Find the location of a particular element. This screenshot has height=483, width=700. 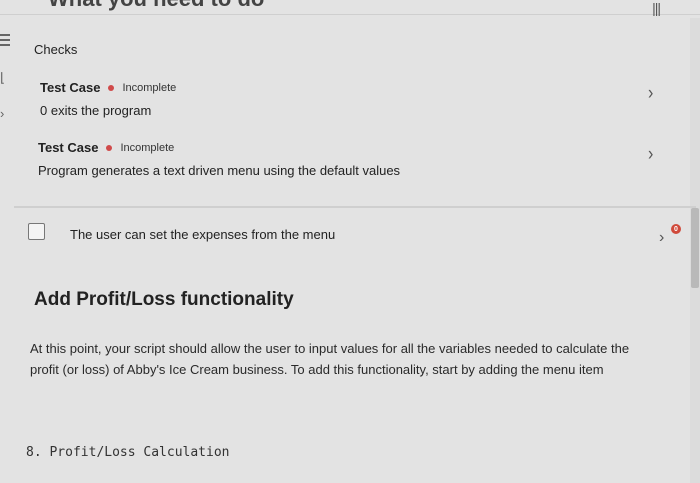

test-case-item: Test Case Incomplete 0 exits the program is located at coordinates (108, 99).